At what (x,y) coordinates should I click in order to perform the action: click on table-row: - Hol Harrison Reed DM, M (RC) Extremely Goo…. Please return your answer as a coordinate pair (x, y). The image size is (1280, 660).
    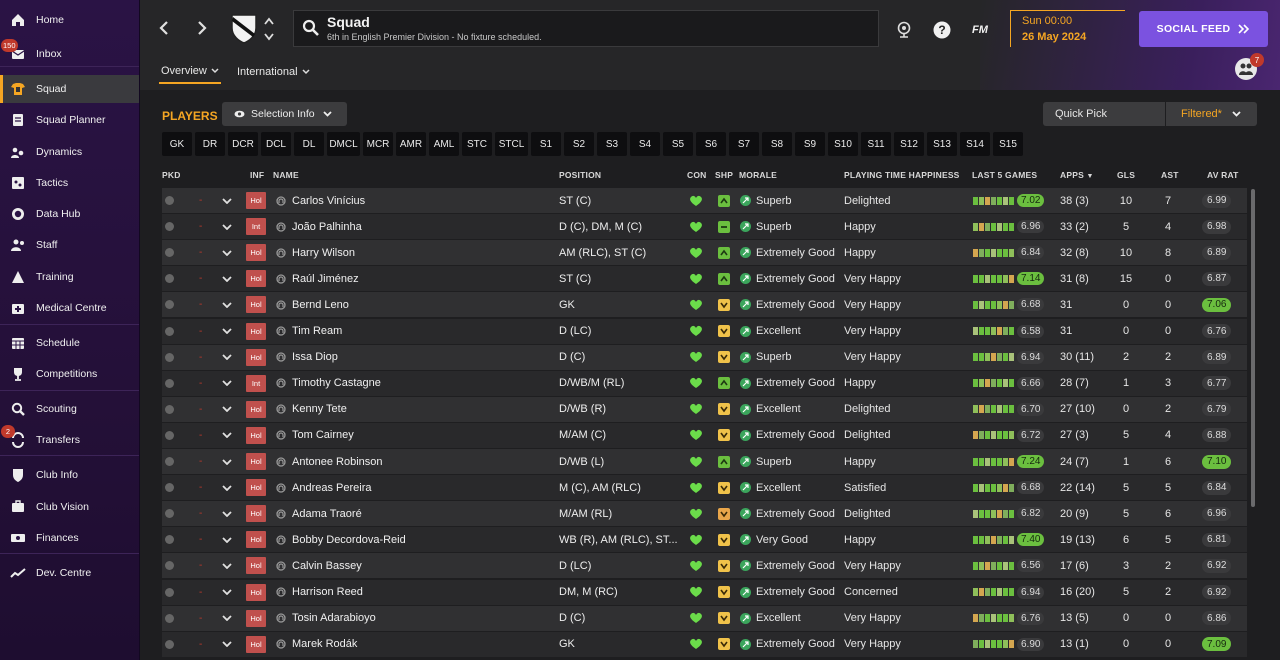
    Looking at the image, I should click on (704, 592).